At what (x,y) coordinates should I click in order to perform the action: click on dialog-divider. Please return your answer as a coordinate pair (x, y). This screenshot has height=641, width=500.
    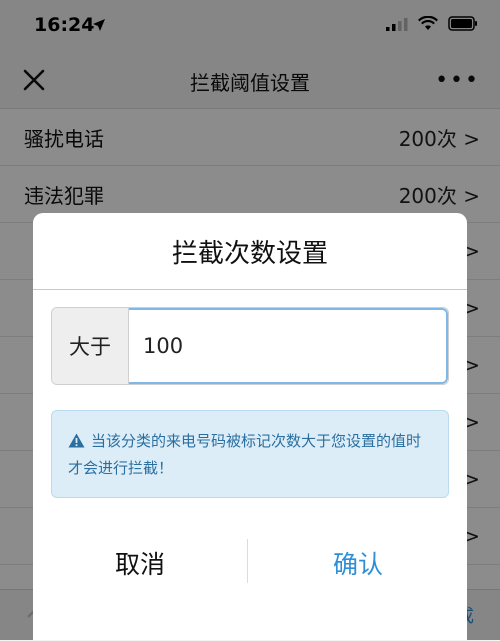
    Looking at the image, I should click on (250, 289).